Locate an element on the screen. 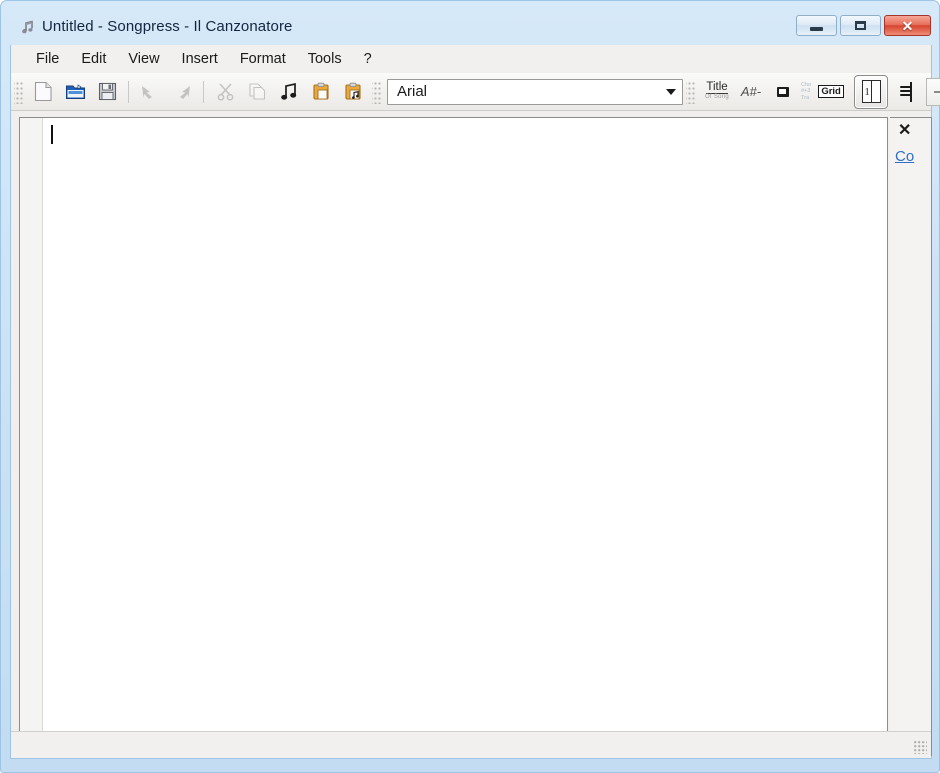  undo-arrow-icon is located at coordinates (150, 92).